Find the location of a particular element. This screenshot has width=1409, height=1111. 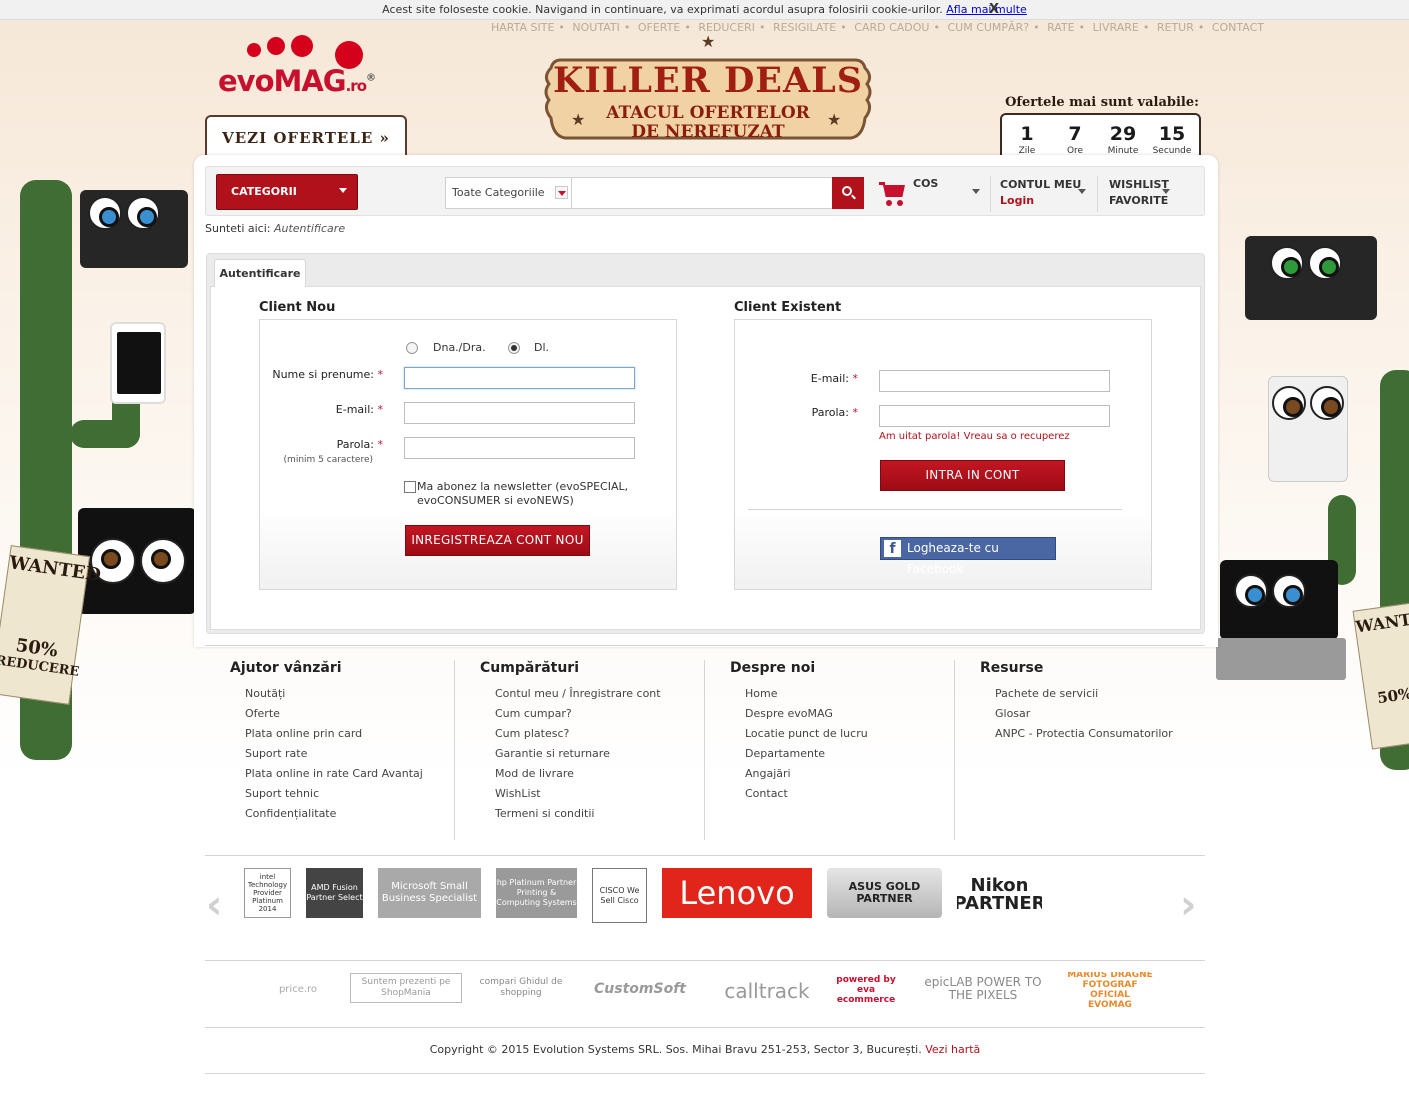

washer-eyes is located at coordinates (1308, 403).